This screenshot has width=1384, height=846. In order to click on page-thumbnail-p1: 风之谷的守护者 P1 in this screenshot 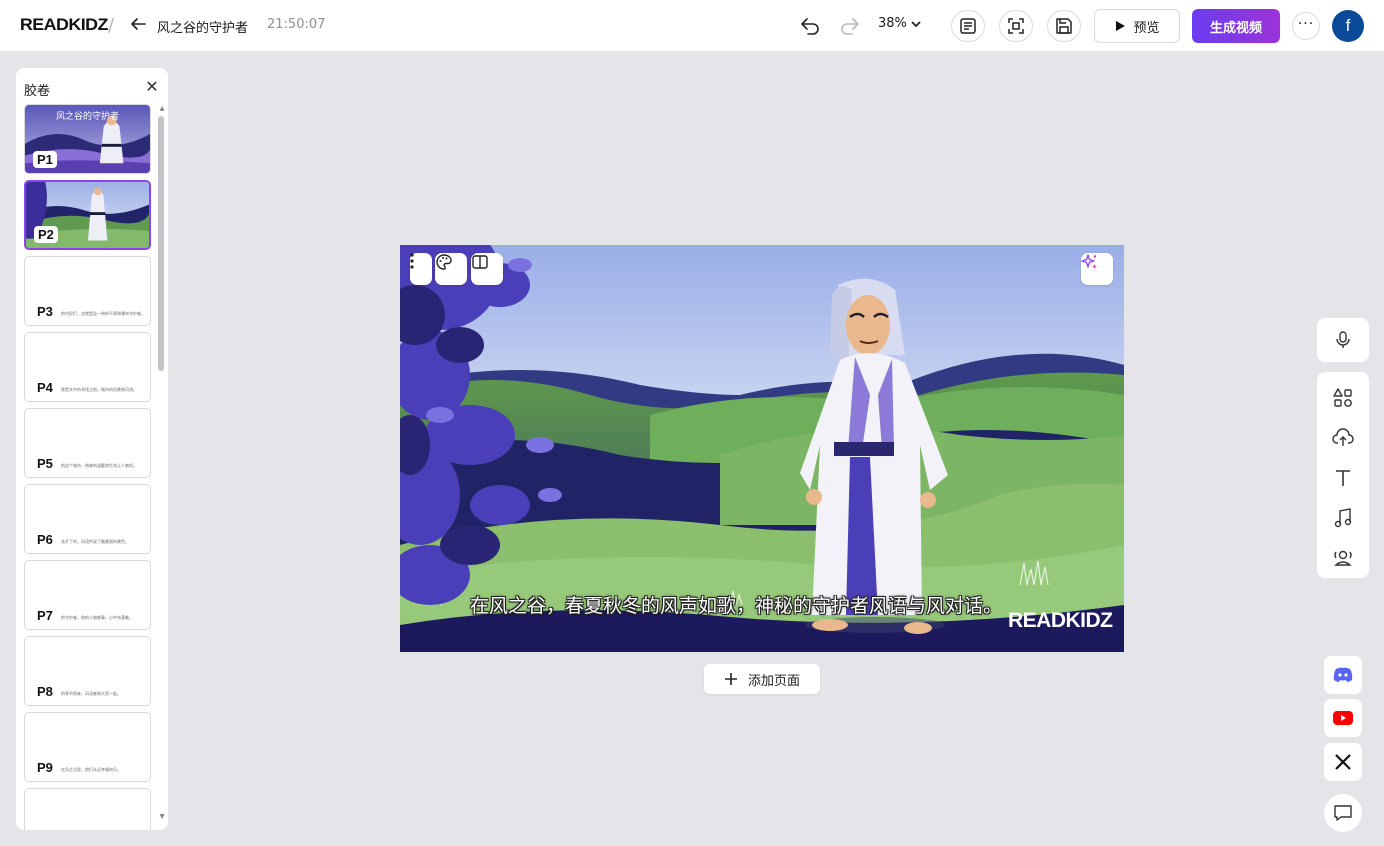, I will do `click(87, 139)`.